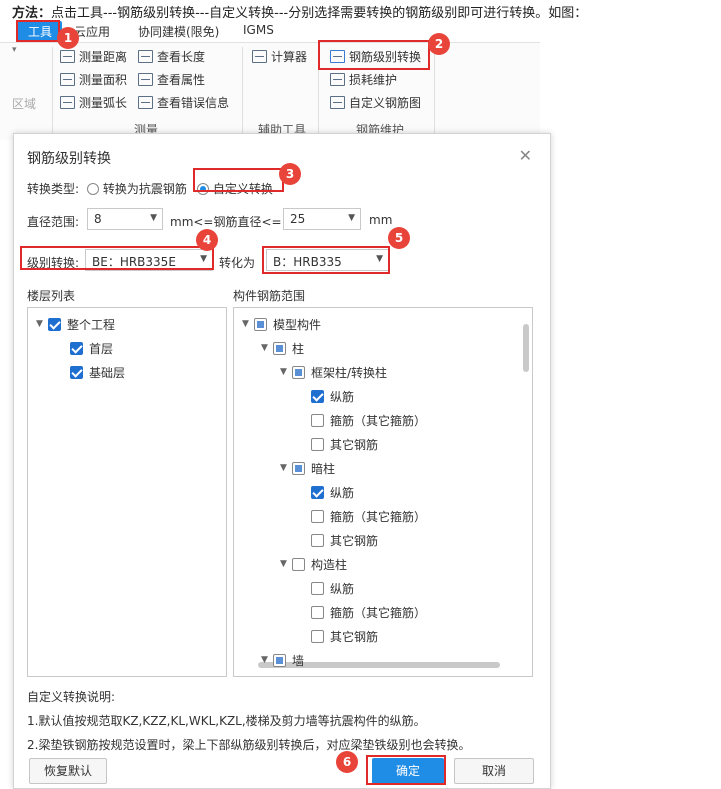  What do you see at coordinates (193, 103) in the screenshot?
I see `view-errors-label: 查看错误信息` at bounding box center [193, 103].